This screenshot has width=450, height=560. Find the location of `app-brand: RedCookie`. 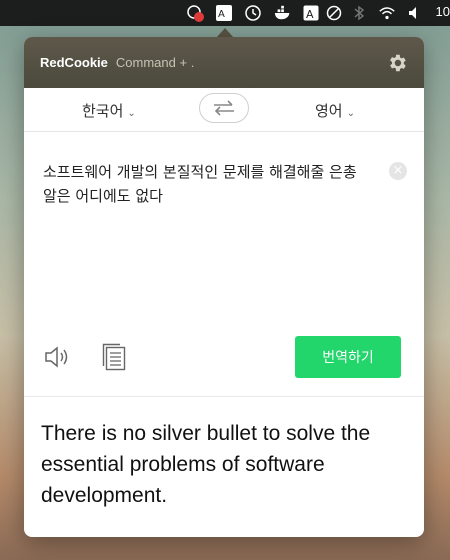

app-brand: RedCookie is located at coordinates (74, 62).